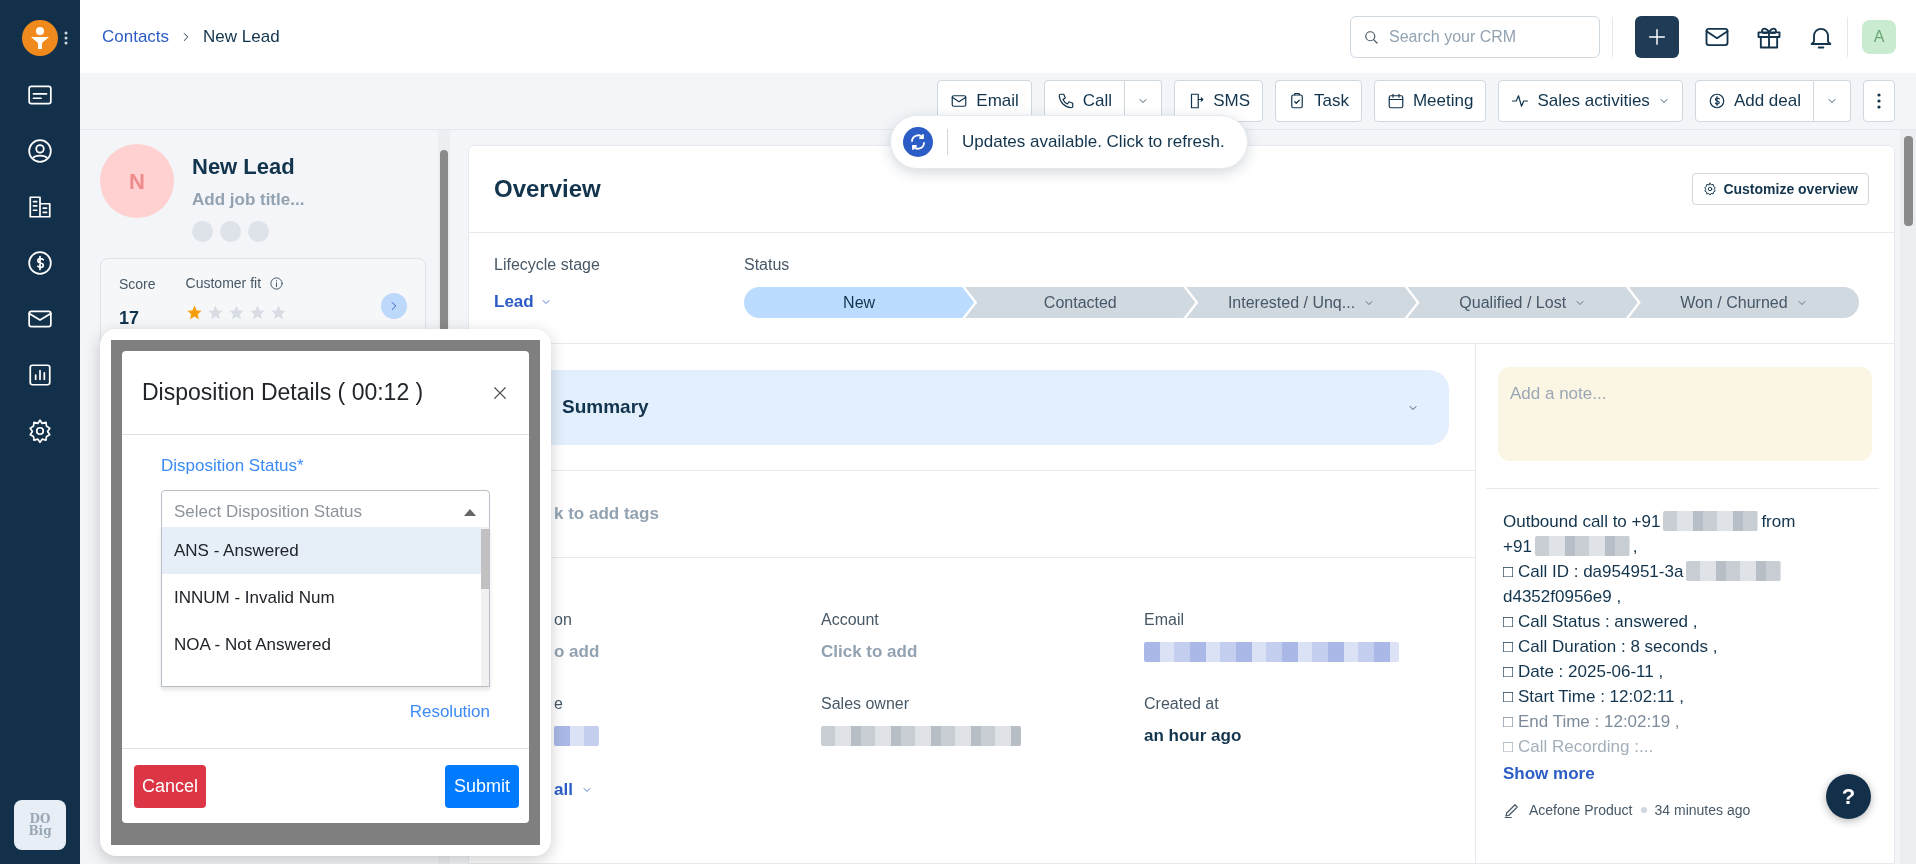 The image size is (1916, 864). I want to click on activity-text: ,, so click(1635, 546).